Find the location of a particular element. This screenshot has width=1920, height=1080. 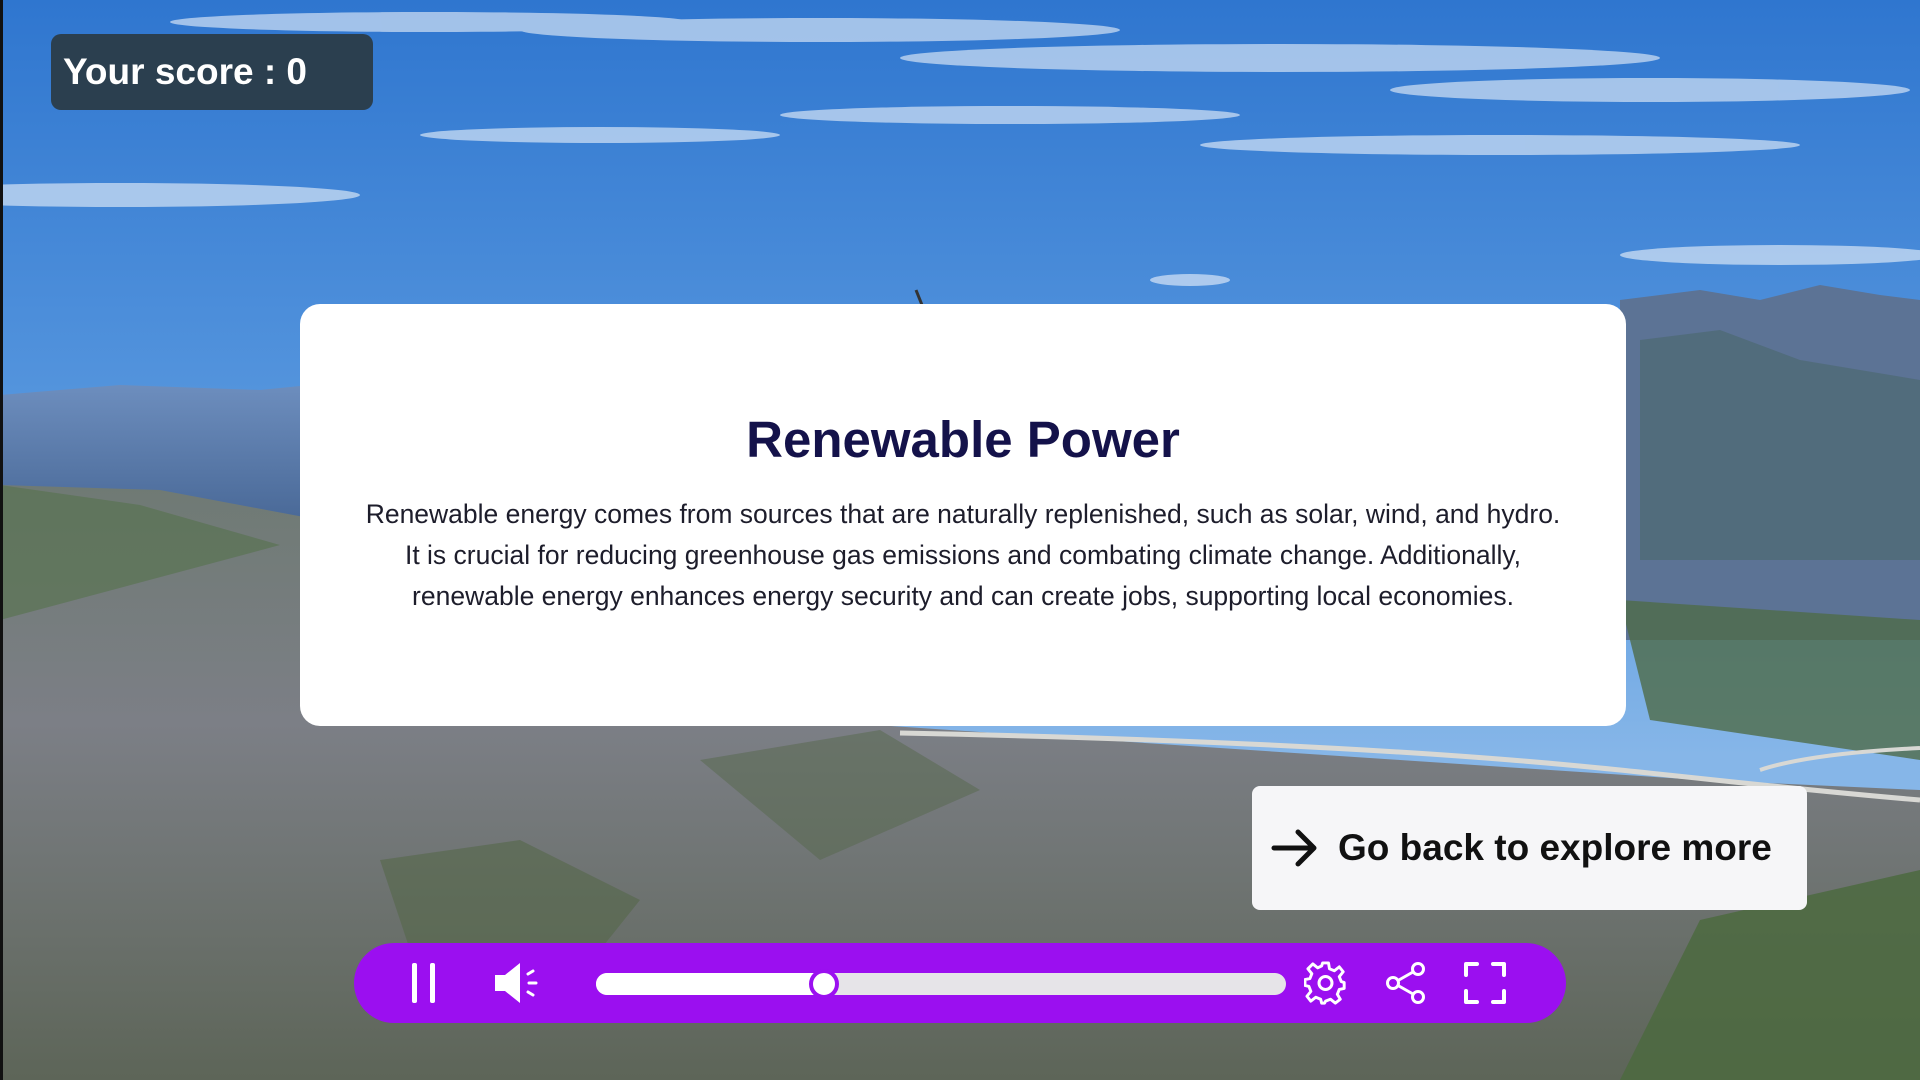

progress-thumb is located at coordinates (823, 984).